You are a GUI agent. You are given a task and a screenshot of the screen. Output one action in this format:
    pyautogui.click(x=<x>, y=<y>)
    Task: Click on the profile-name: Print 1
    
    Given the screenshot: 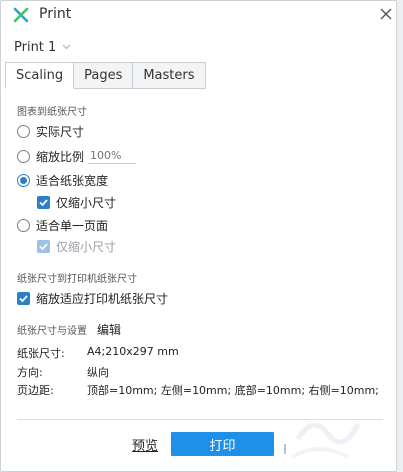 What is the action you would take?
    pyautogui.click(x=35, y=47)
    